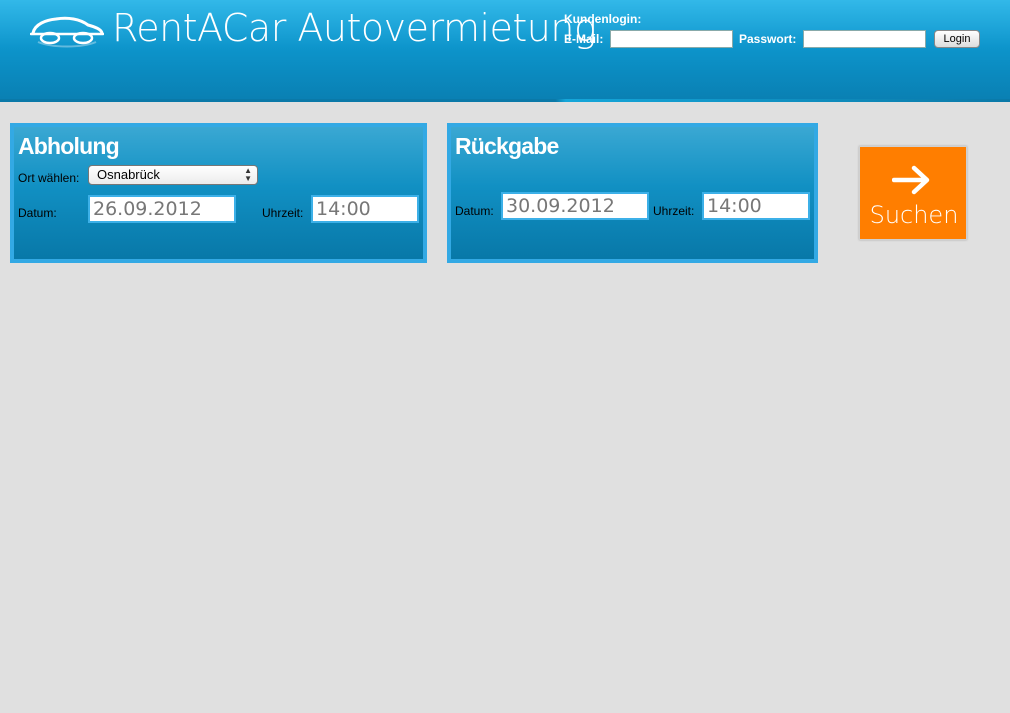 This screenshot has height=713, width=1010. What do you see at coordinates (162, 209) in the screenshot?
I see `pickup-date-input: 26.09.2012` at bounding box center [162, 209].